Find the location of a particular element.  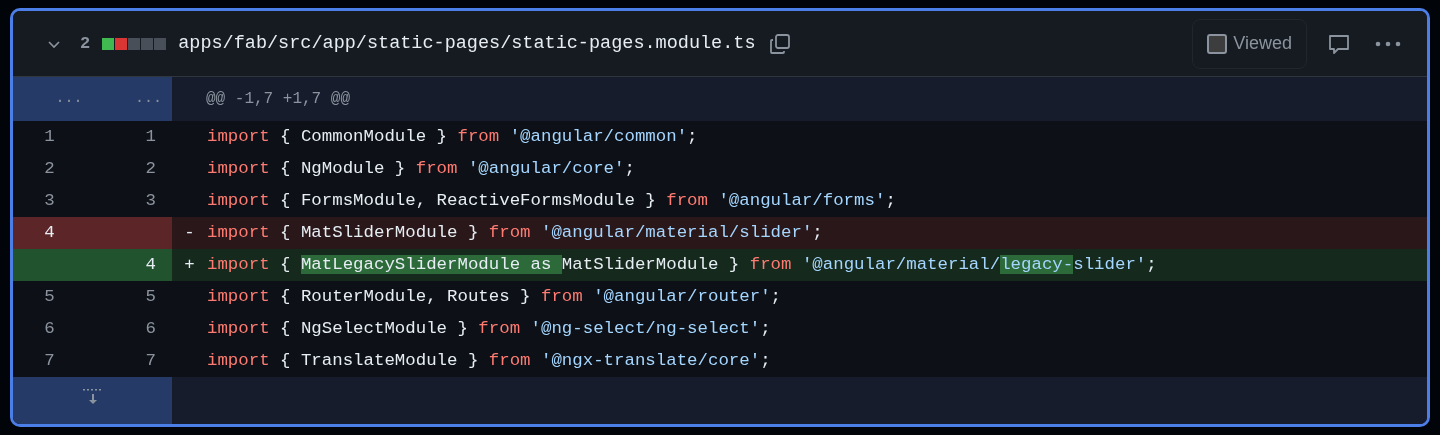

code-line: import { RouterModule, Routes } from '@angular/router'; is located at coordinates (494, 296).